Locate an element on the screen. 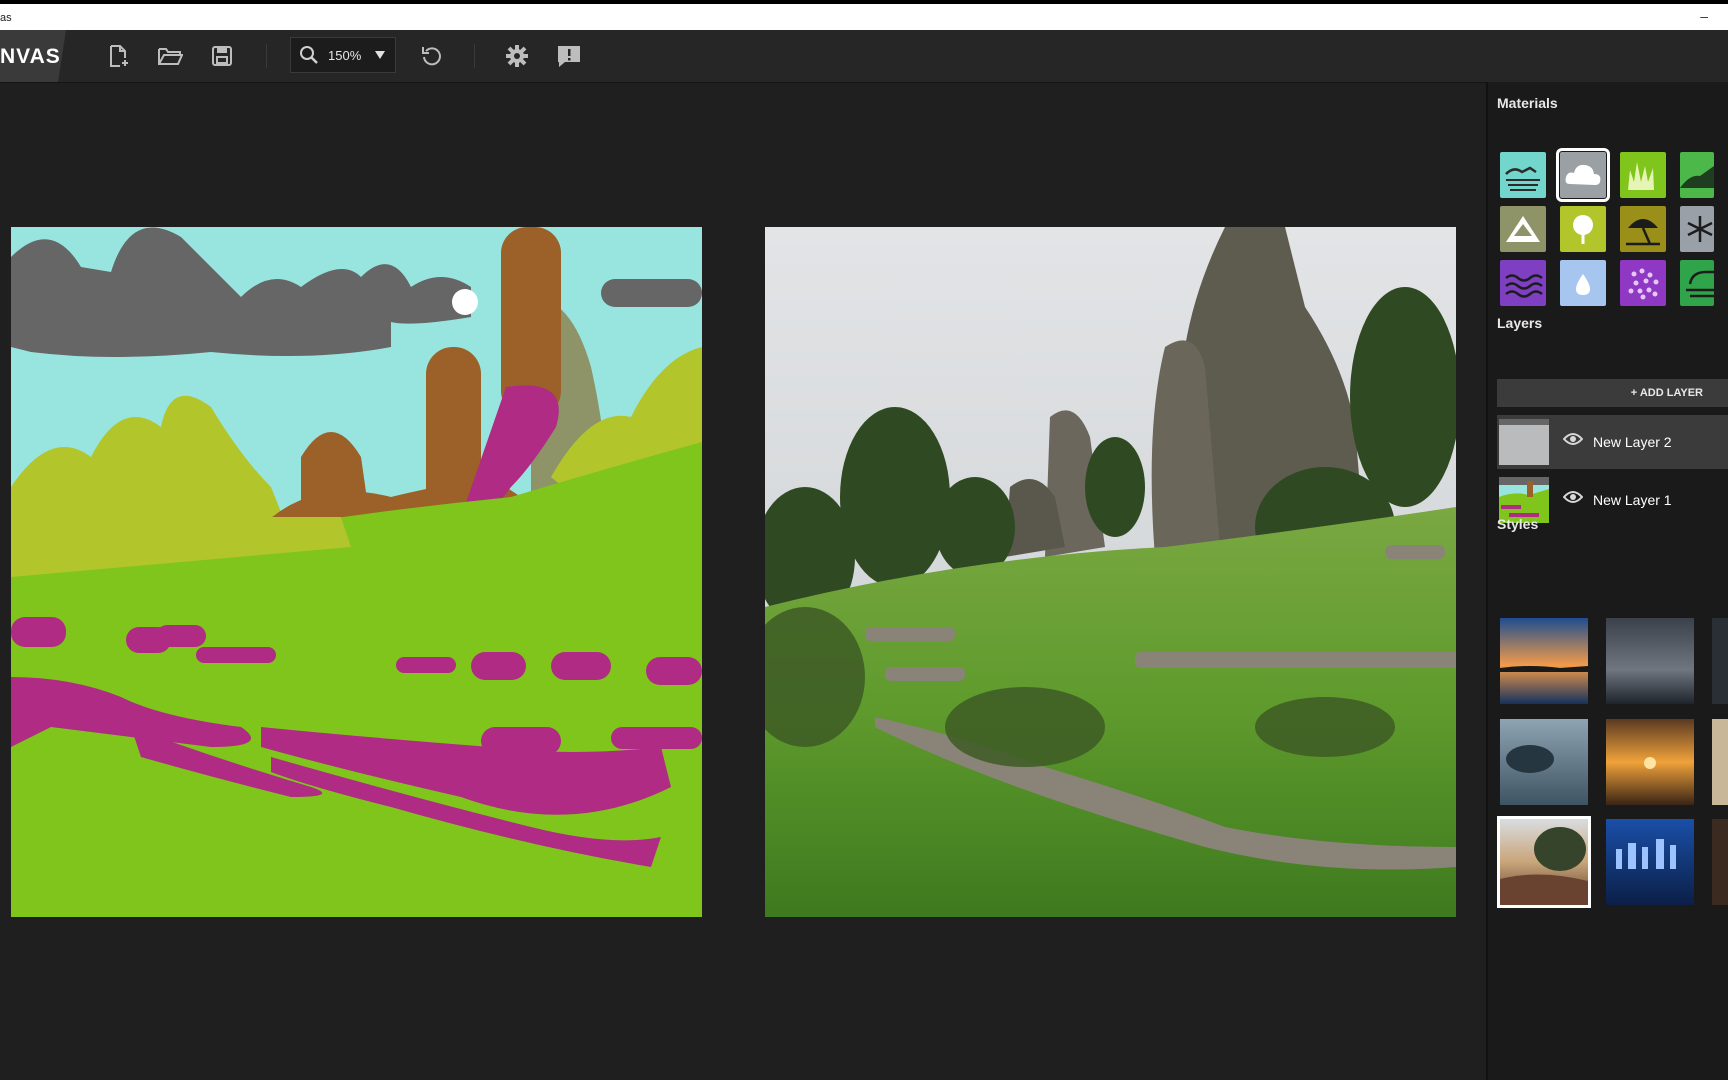 The width and height of the screenshot is (1728, 1080). flower-icon is located at coordinates (1643, 284).